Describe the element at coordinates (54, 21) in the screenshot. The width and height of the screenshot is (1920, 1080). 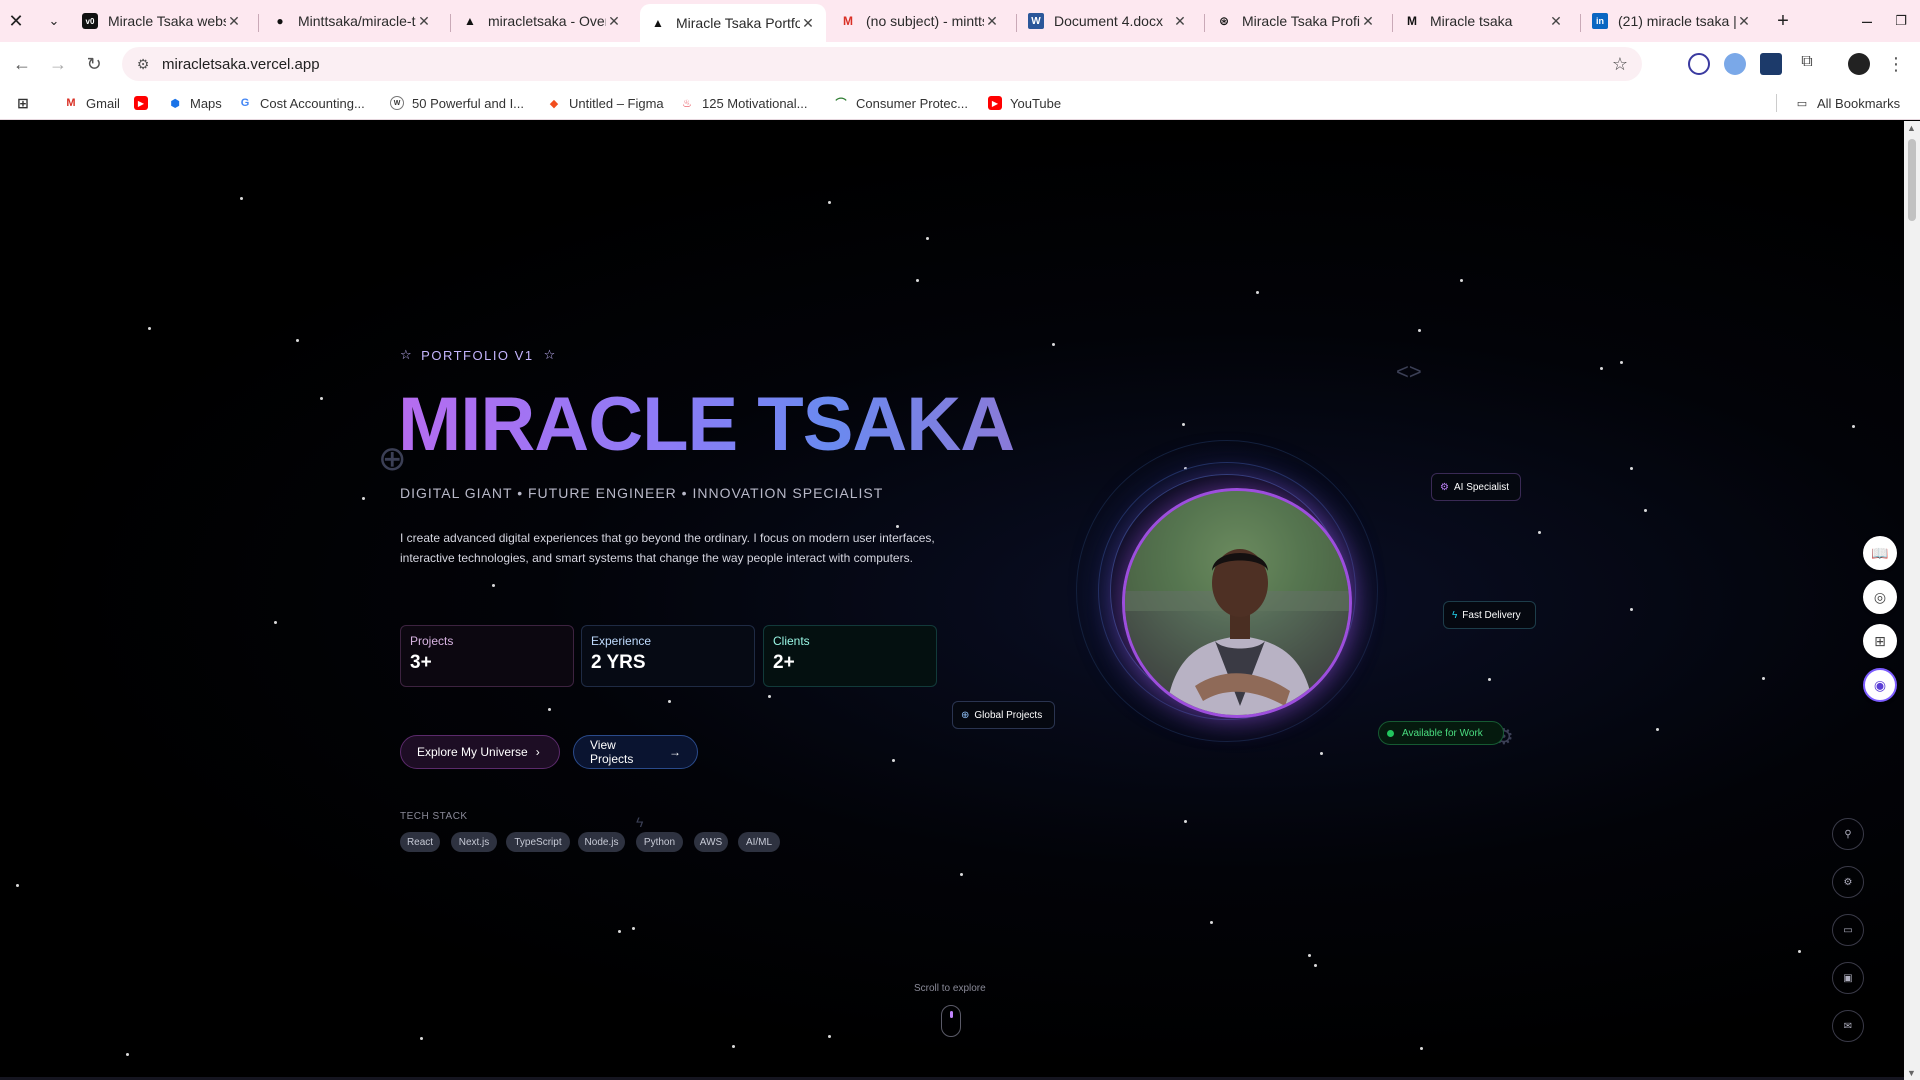
I see `tab-search-chevron-icon: ⌄` at that location.